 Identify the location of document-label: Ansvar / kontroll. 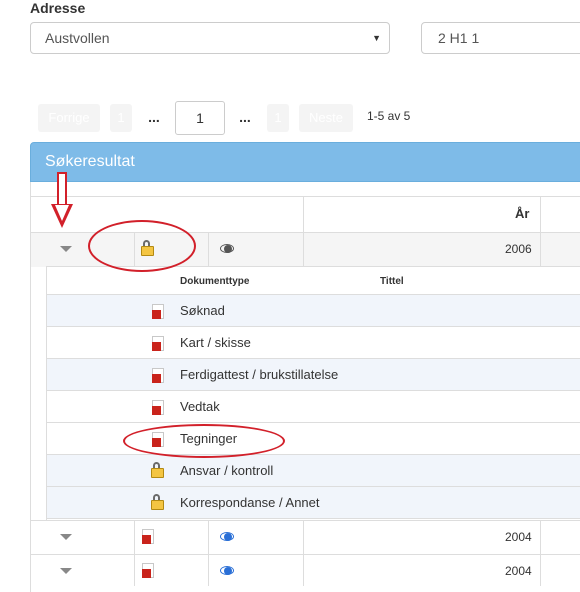
(227, 470).